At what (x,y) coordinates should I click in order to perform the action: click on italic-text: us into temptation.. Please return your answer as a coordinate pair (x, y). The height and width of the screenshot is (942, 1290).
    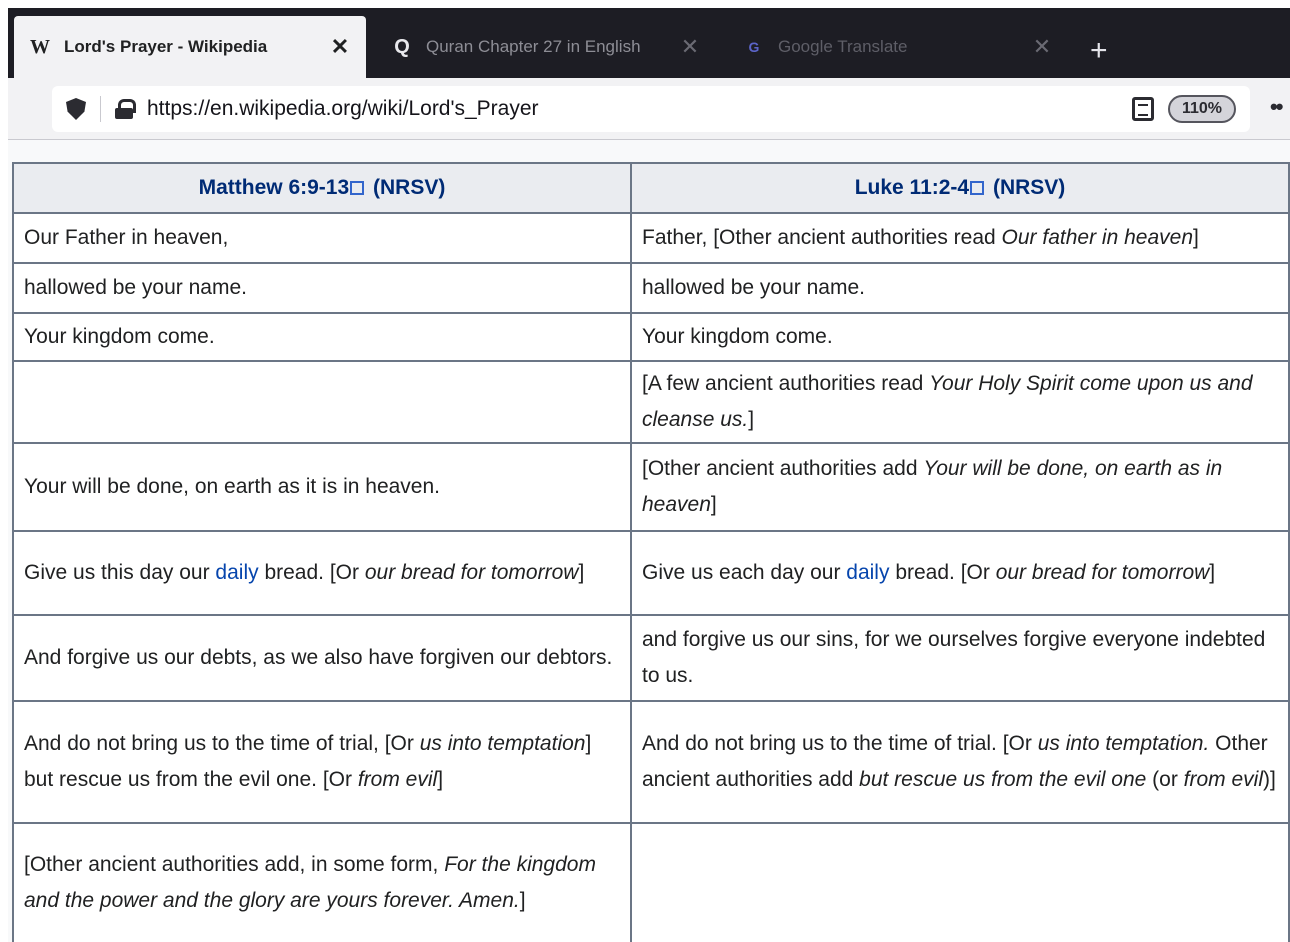
    Looking at the image, I should click on (1123, 743).